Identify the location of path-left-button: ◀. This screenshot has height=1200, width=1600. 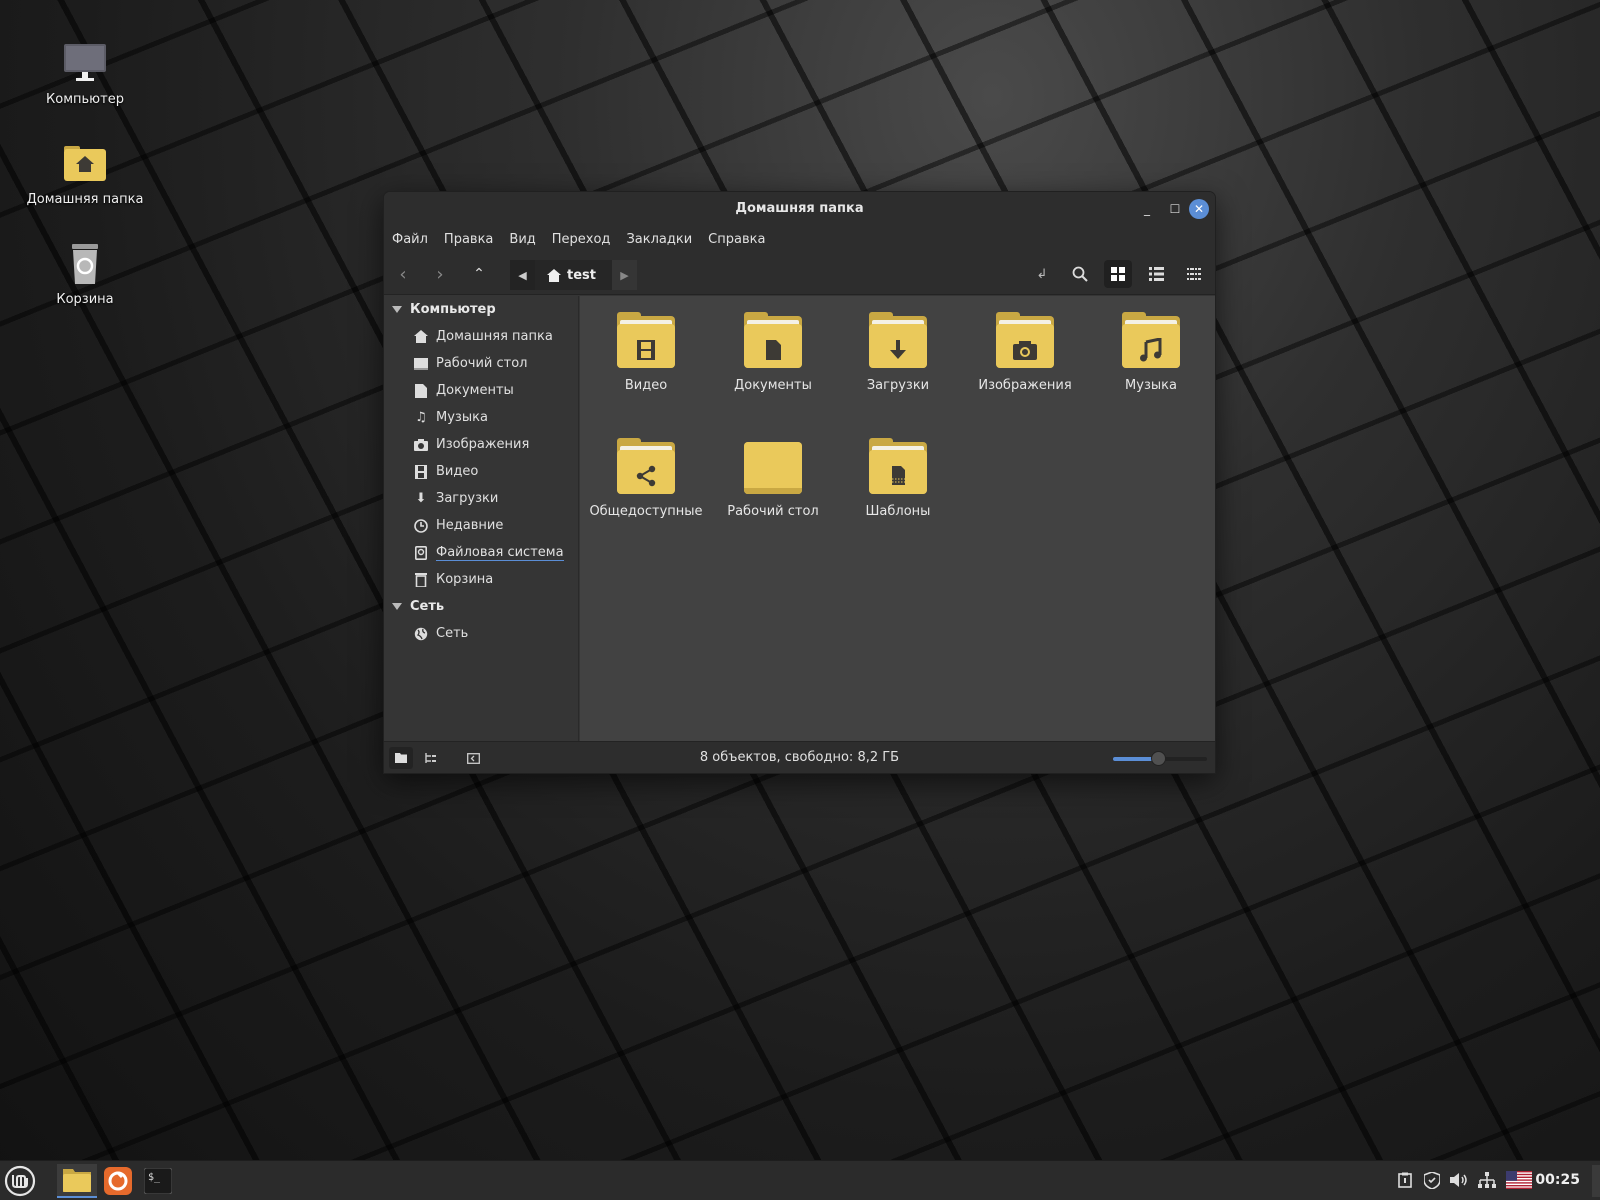
(522, 275).